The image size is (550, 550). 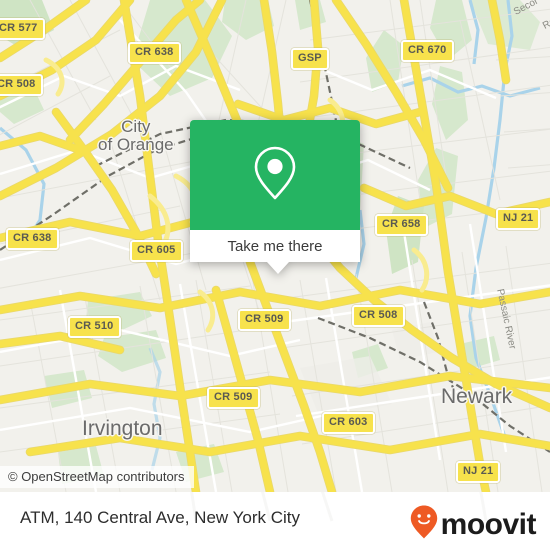 I want to click on map-pin-icon, so click(x=275, y=175).